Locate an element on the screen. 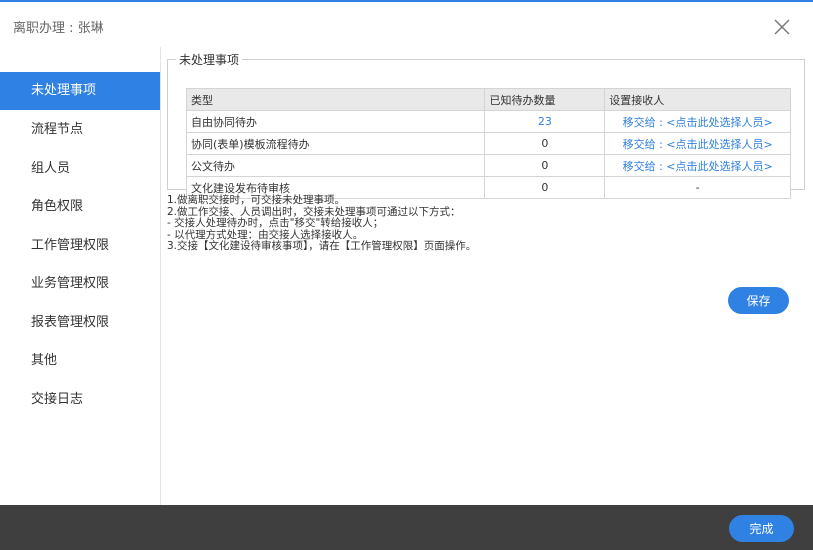 This screenshot has width=813, height=550. sidebar-item-business-management: 业务管理权限 is located at coordinates (80, 284).